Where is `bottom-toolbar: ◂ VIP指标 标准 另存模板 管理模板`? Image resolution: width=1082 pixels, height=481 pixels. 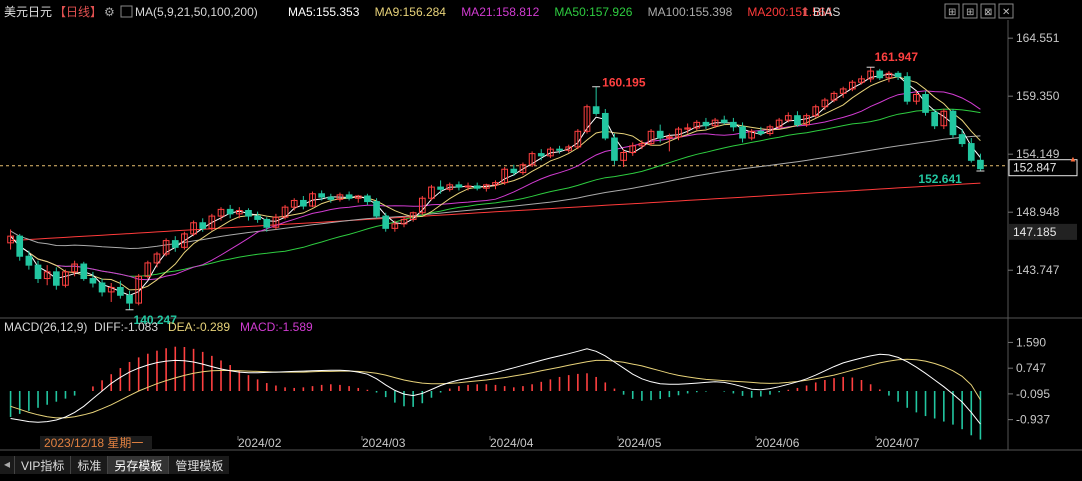
bottom-toolbar: ◂ VIP指标 标准 另存模板 管理模板 is located at coordinates (120, 465).